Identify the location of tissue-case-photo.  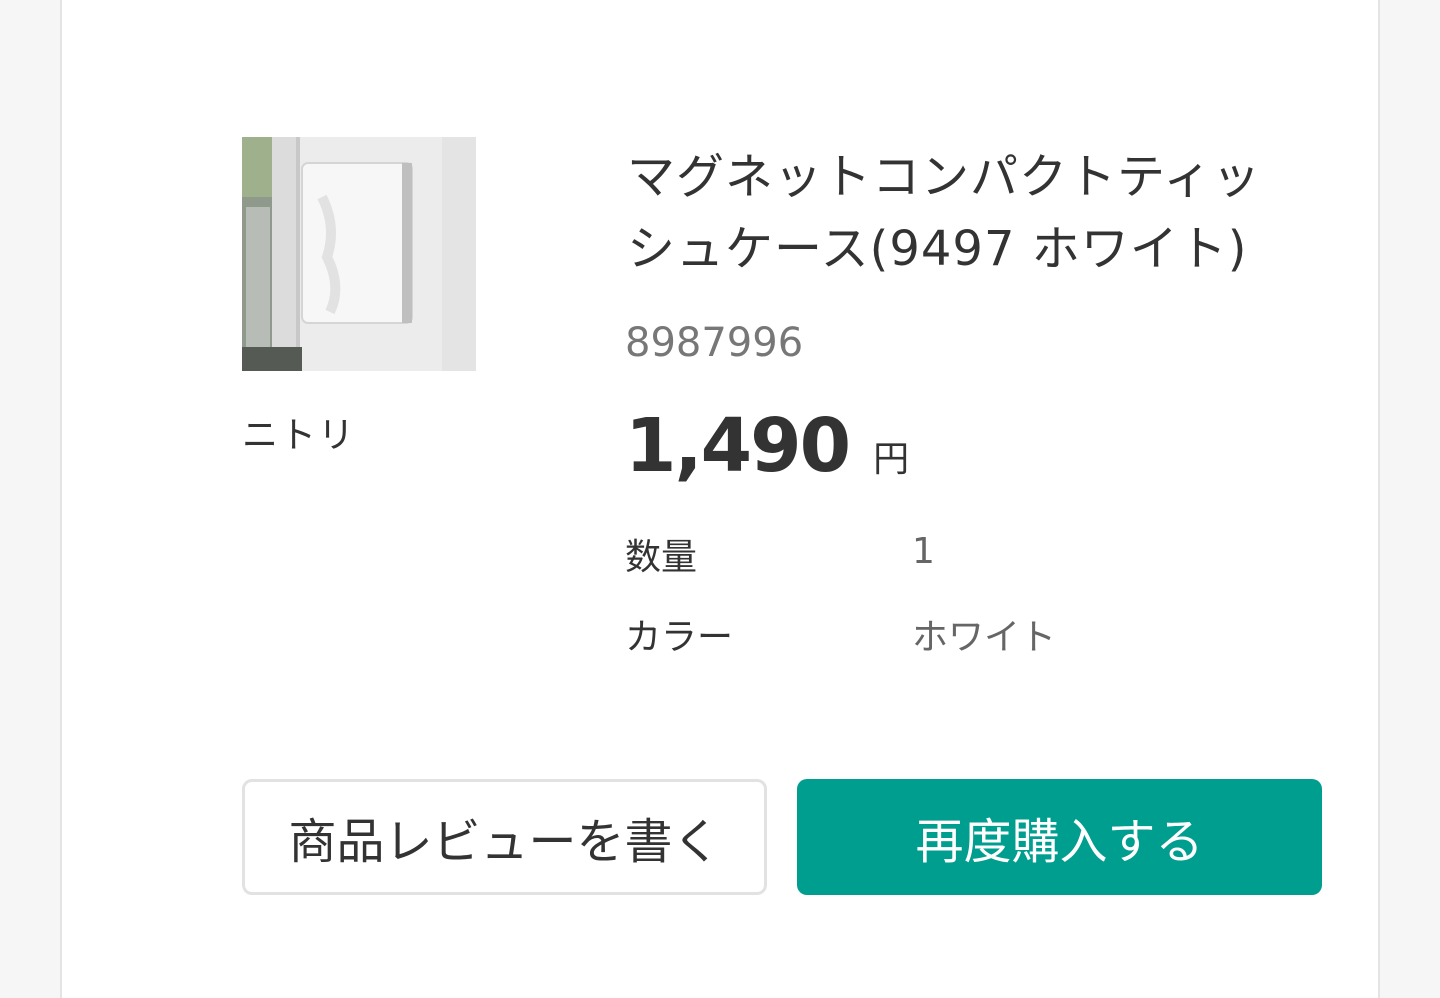
(359, 254).